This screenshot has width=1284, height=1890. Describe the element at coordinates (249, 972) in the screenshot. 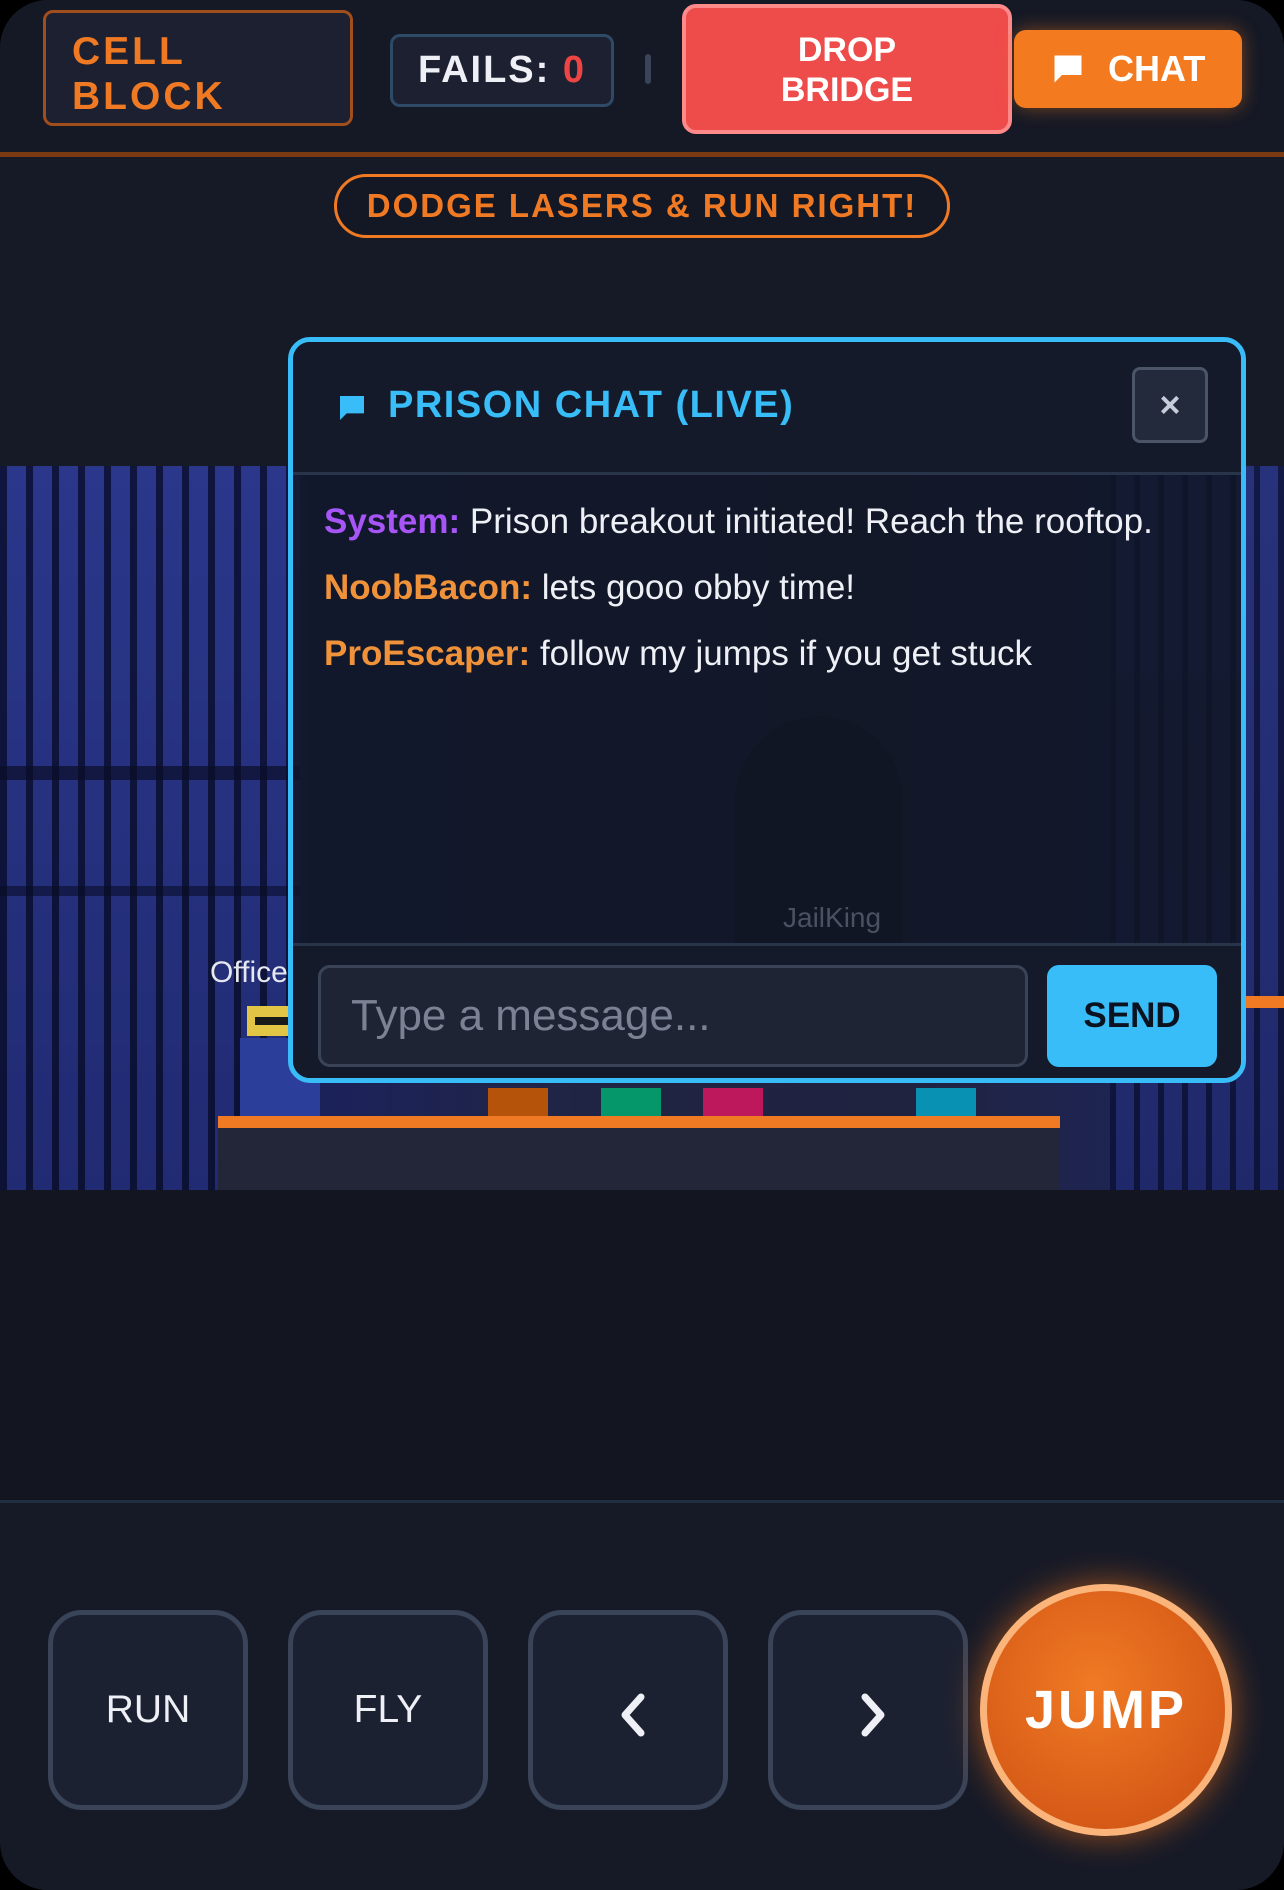

I see `npc-name-label: Office` at that location.